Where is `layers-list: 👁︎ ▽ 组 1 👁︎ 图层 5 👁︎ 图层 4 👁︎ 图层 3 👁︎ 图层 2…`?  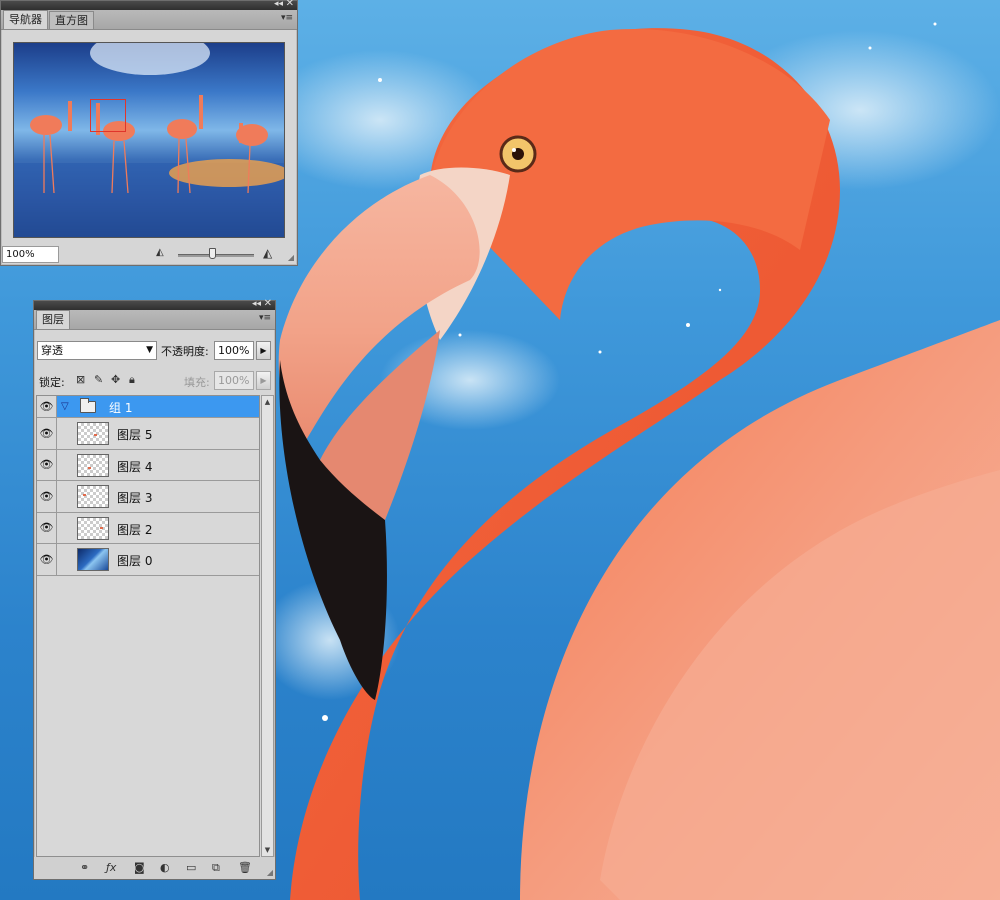 layers-list: 👁︎ ▽ 组 1 👁︎ 图层 5 👁︎ 图层 4 👁︎ 图层 3 👁︎ 图层 2… is located at coordinates (148, 626).